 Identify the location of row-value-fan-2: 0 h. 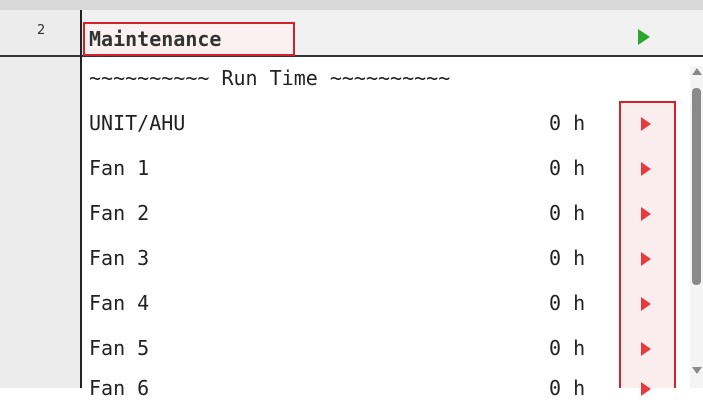
(567, 213).